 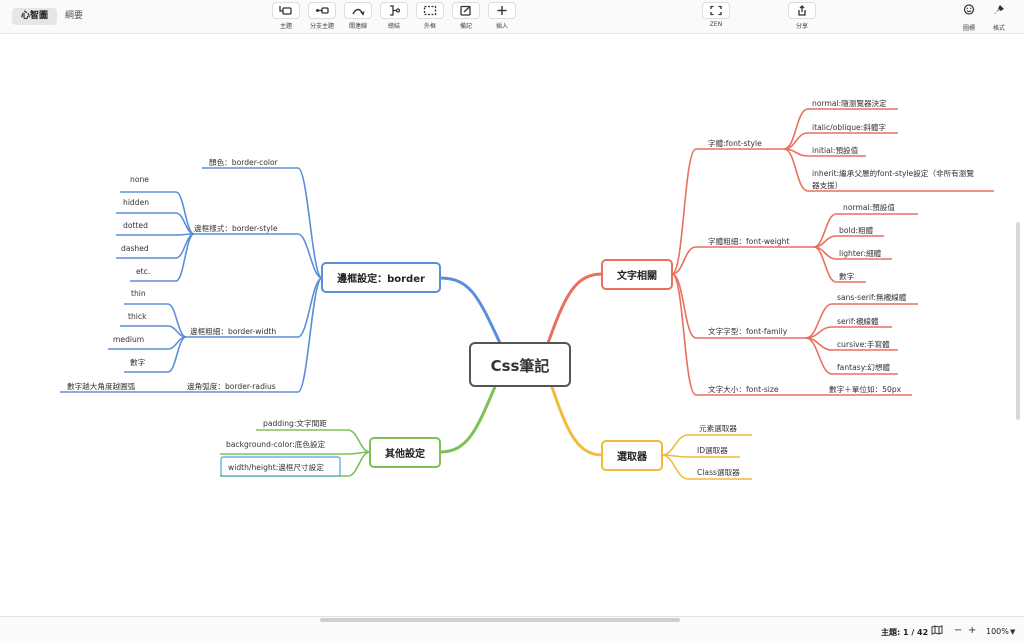 What do you see at coordinates (501, 26) in the screenshot?
I see `insert-label: 插入` at bounding box center [501, 26].